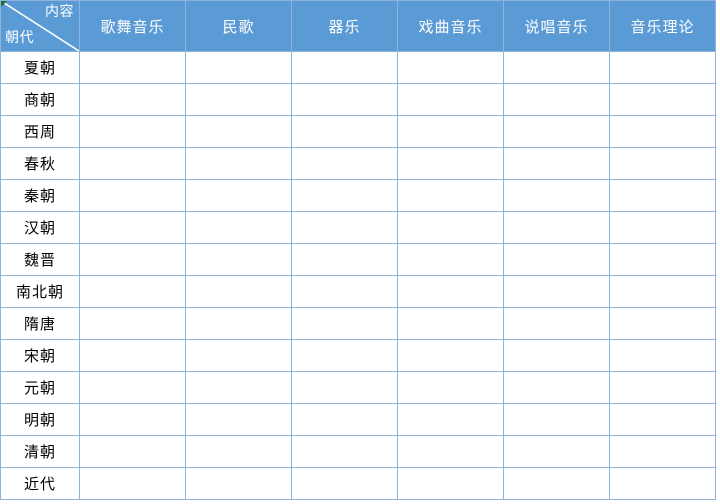 Image resolution: width=720 pixels, height=504 pixels. What do you see at coordinates (556, 26) in the screenshot?
I see `column-header-narrative-music: 说唱音乐` at bounding box center [556, 26].